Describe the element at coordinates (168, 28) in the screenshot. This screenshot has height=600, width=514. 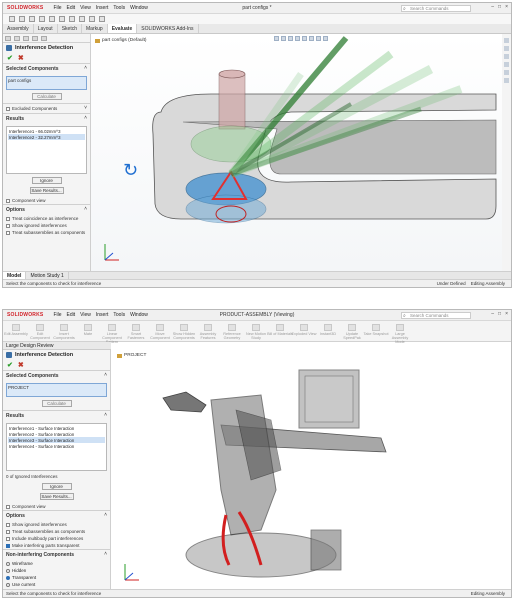
I see `tab-addins: SOLIDWORKS Add-Ins` at that location.